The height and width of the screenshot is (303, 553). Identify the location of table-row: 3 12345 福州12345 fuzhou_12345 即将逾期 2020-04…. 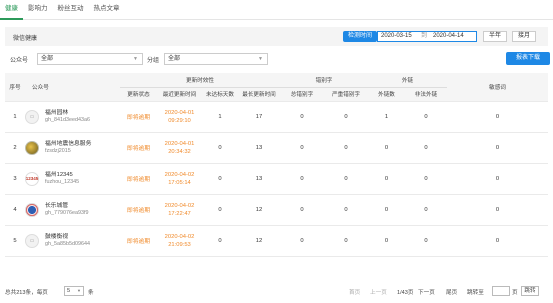
(276, 179).